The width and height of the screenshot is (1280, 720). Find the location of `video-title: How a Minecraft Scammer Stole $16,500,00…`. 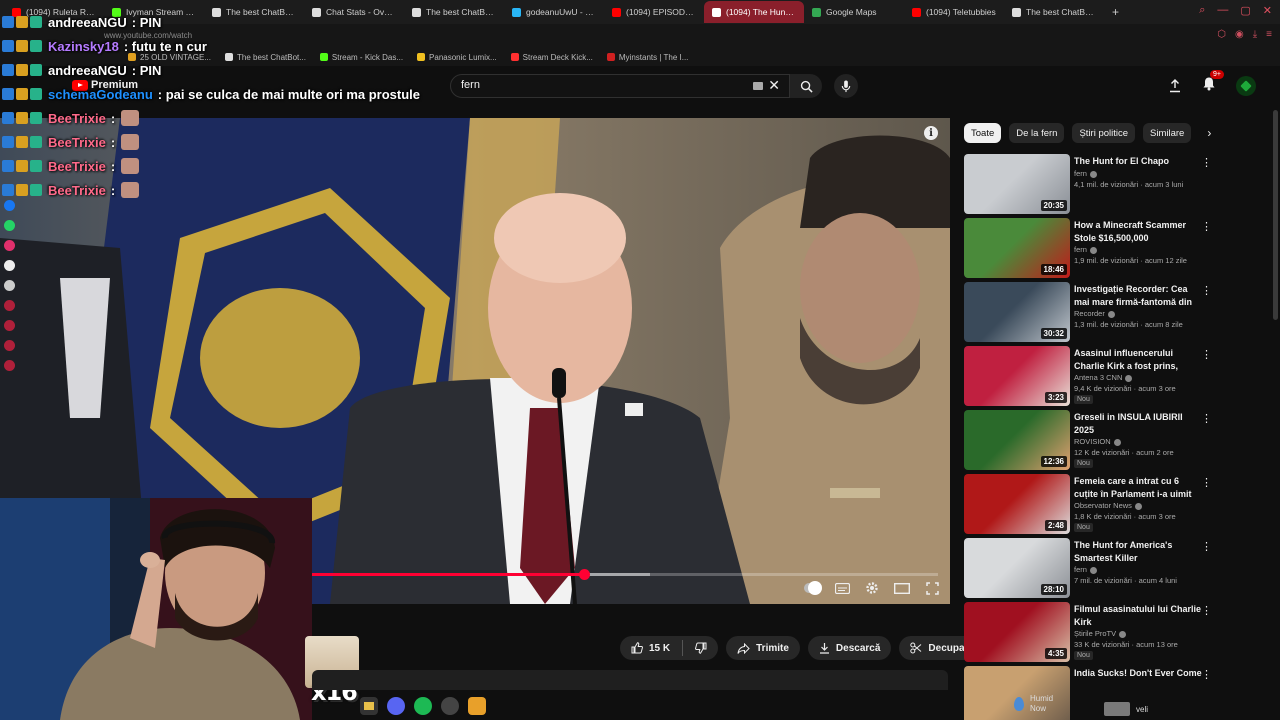

video-title: How a Minecraft Scammer Stole $16,500,00… is located at coordinates (1138, 231).